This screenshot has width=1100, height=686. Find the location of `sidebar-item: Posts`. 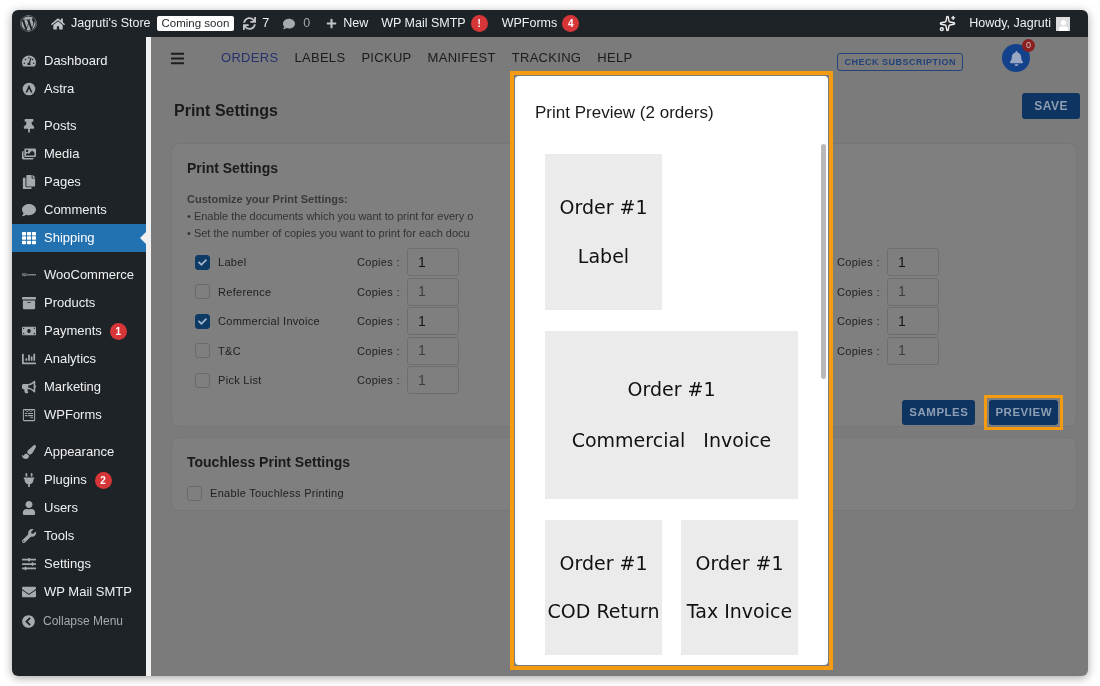

sidebar-item: Posts is located at coordinates (79, 126).